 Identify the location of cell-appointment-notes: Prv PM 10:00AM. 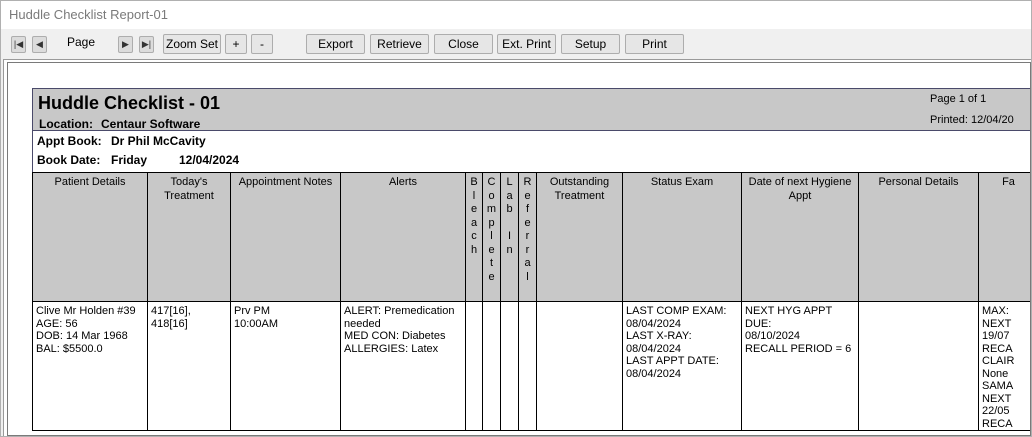
(286, 366).